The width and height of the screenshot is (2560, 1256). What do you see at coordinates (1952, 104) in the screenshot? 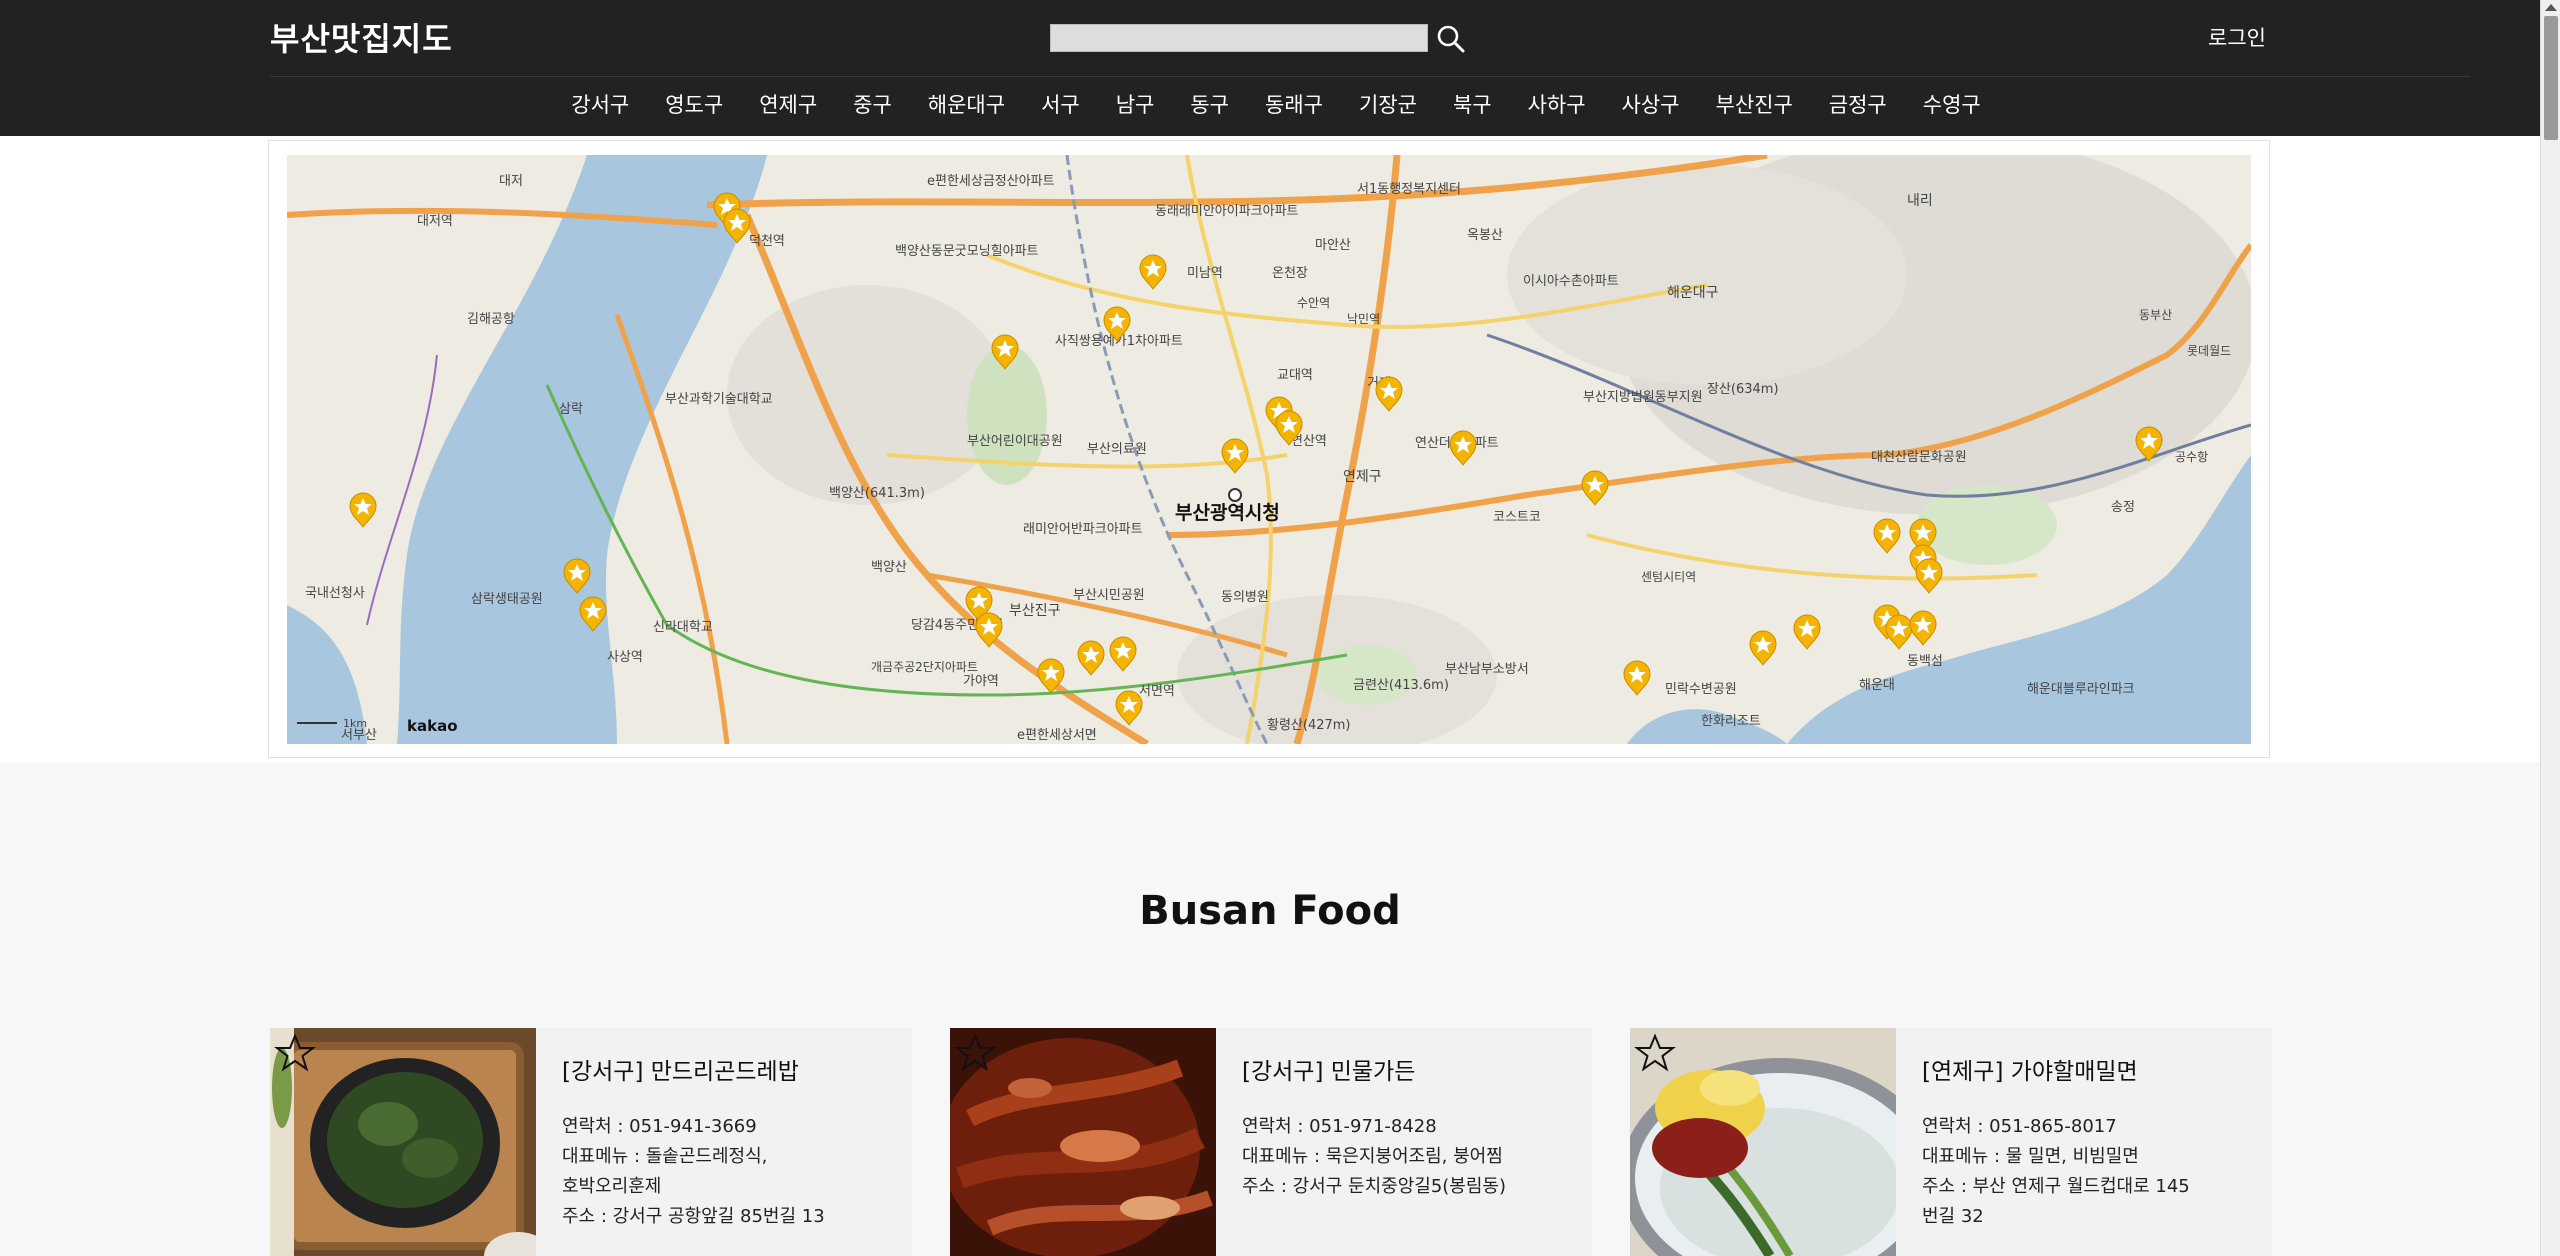
I see `district-link: 수영구` at bounding box center [1952, 104].